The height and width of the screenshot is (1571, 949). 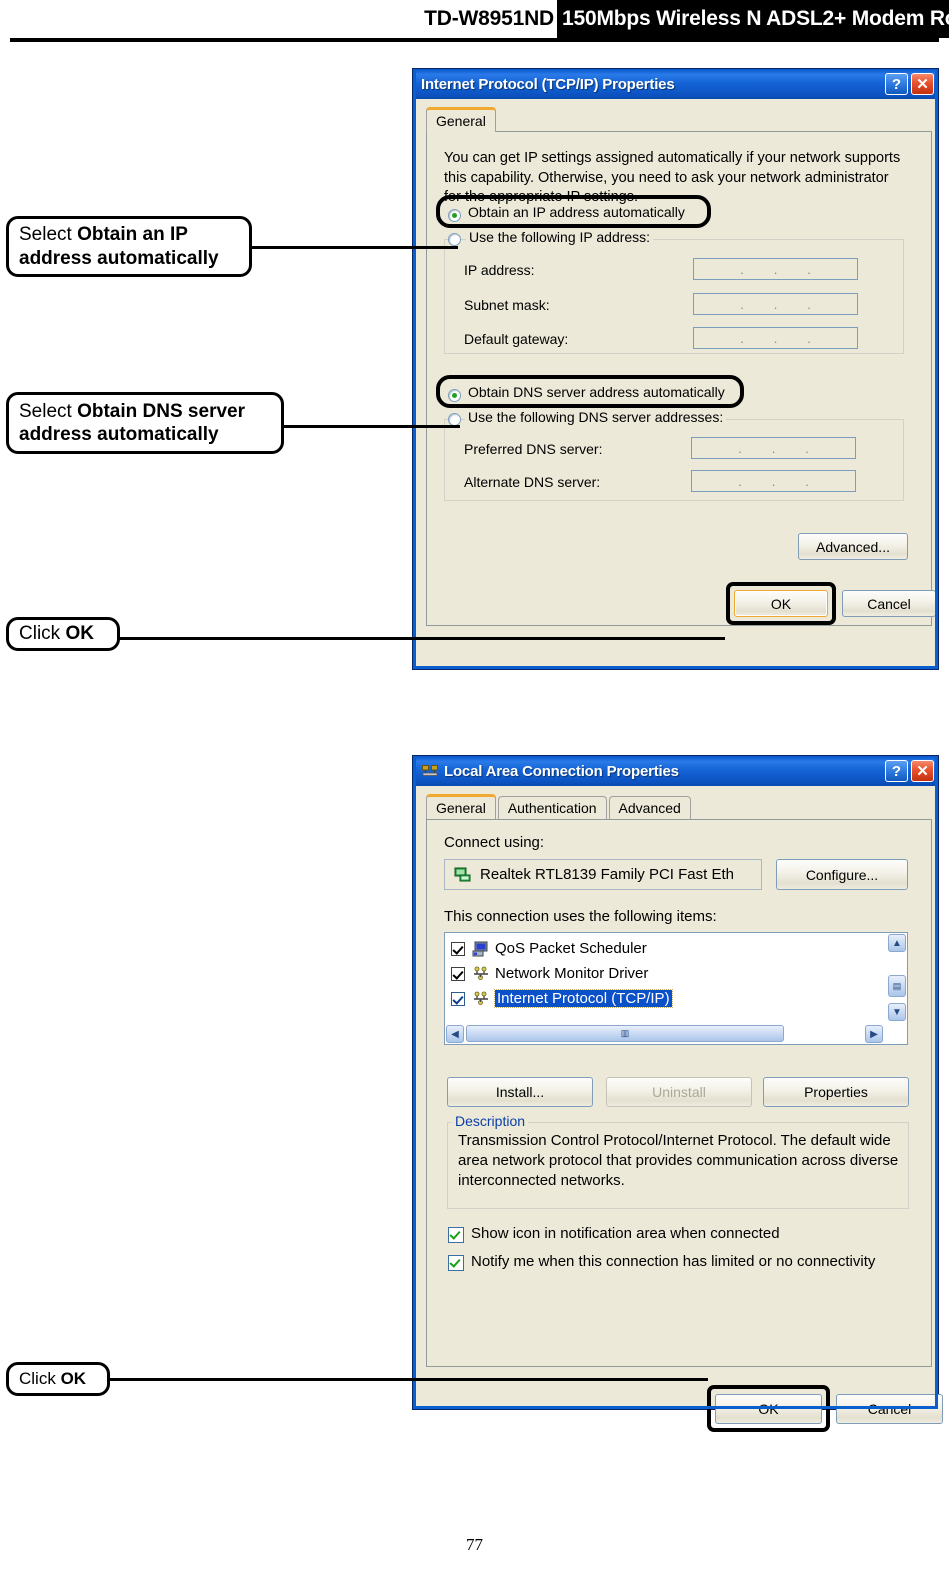 What do you see at coordinates (489, 18) in the screenshot?
I see `header-model-name: TD-W8951ND` at bounding box center [489, 18].